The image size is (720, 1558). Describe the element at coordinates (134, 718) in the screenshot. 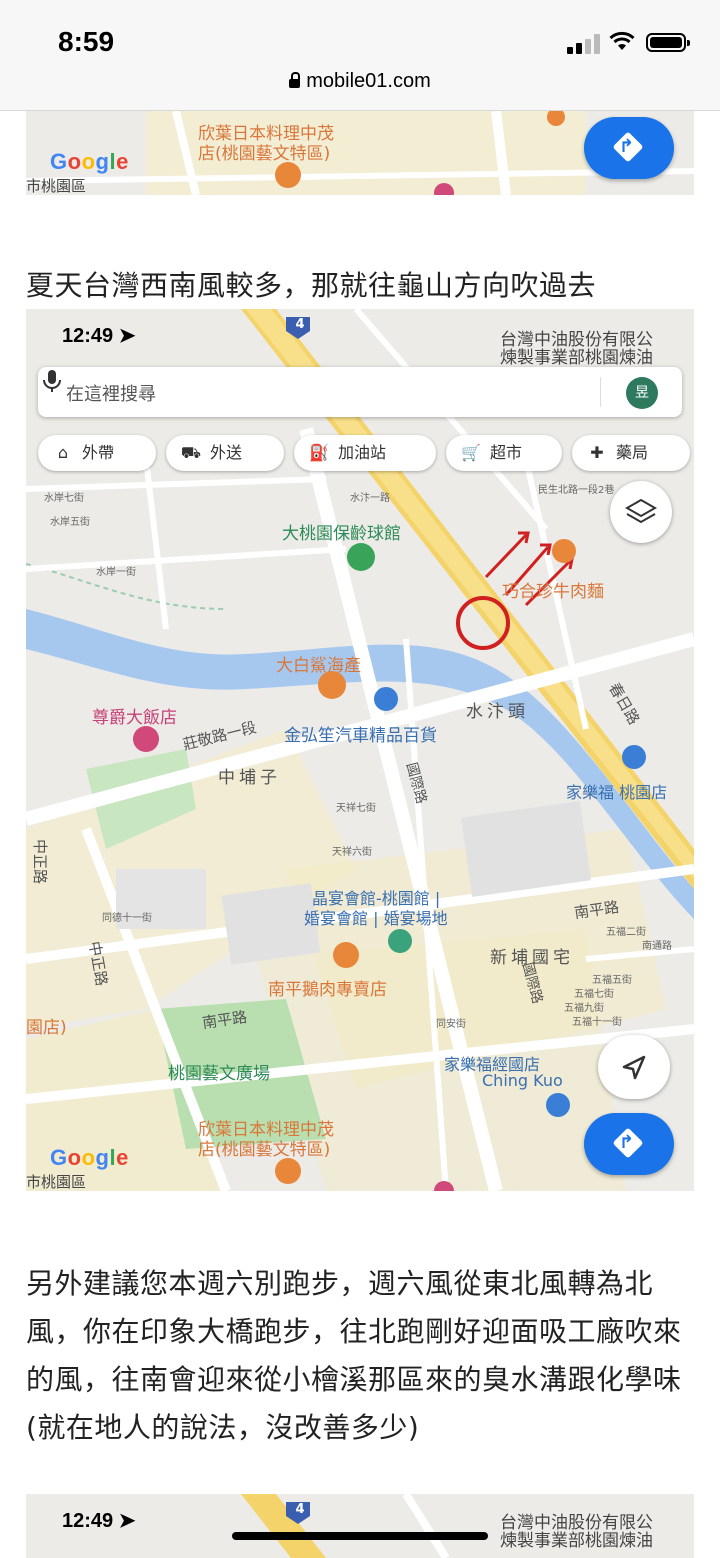

I see `poi-label: 尊爵大飯店` at that location.